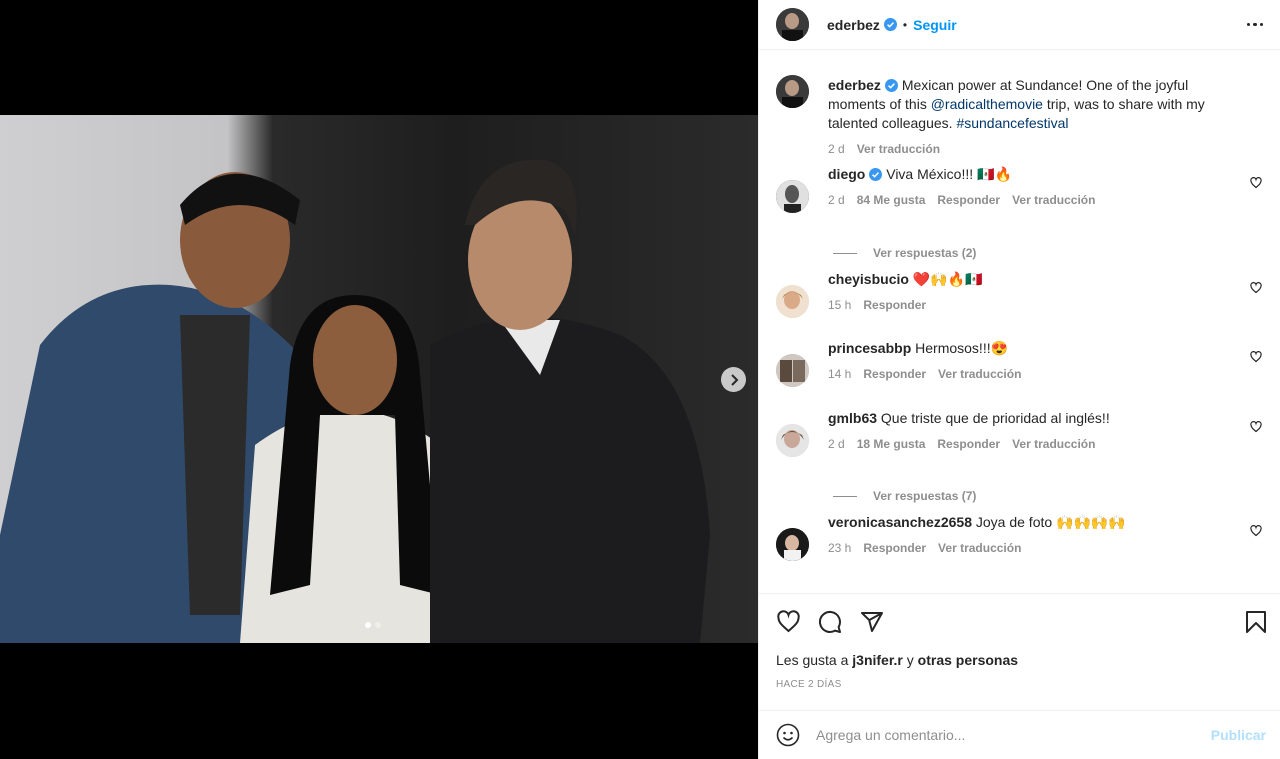 The width and height of the screenshot is (1280, 759). I want to click on likes-summary: Les gusta a j3nifer.r y otras personas, so click(897, 660).